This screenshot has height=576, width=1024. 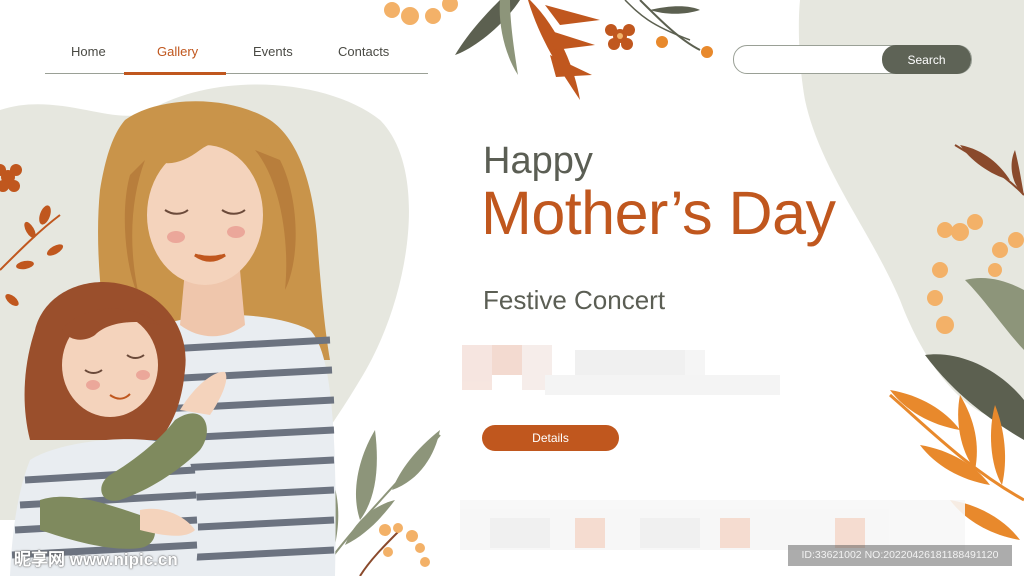 What do you see at coordinates (175, 73) in the screenshot?
I see `nav-active-indicator` at bounding box center [175, 73].